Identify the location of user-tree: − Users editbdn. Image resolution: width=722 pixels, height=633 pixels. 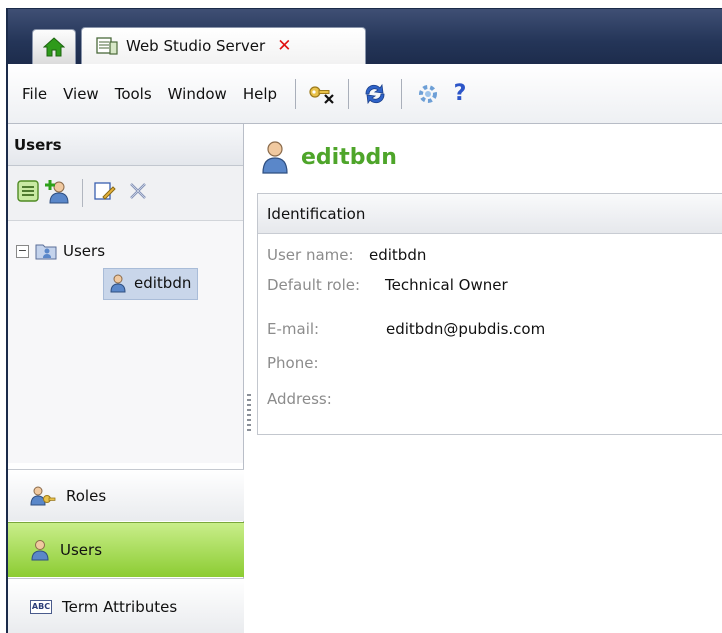
(125, 342).